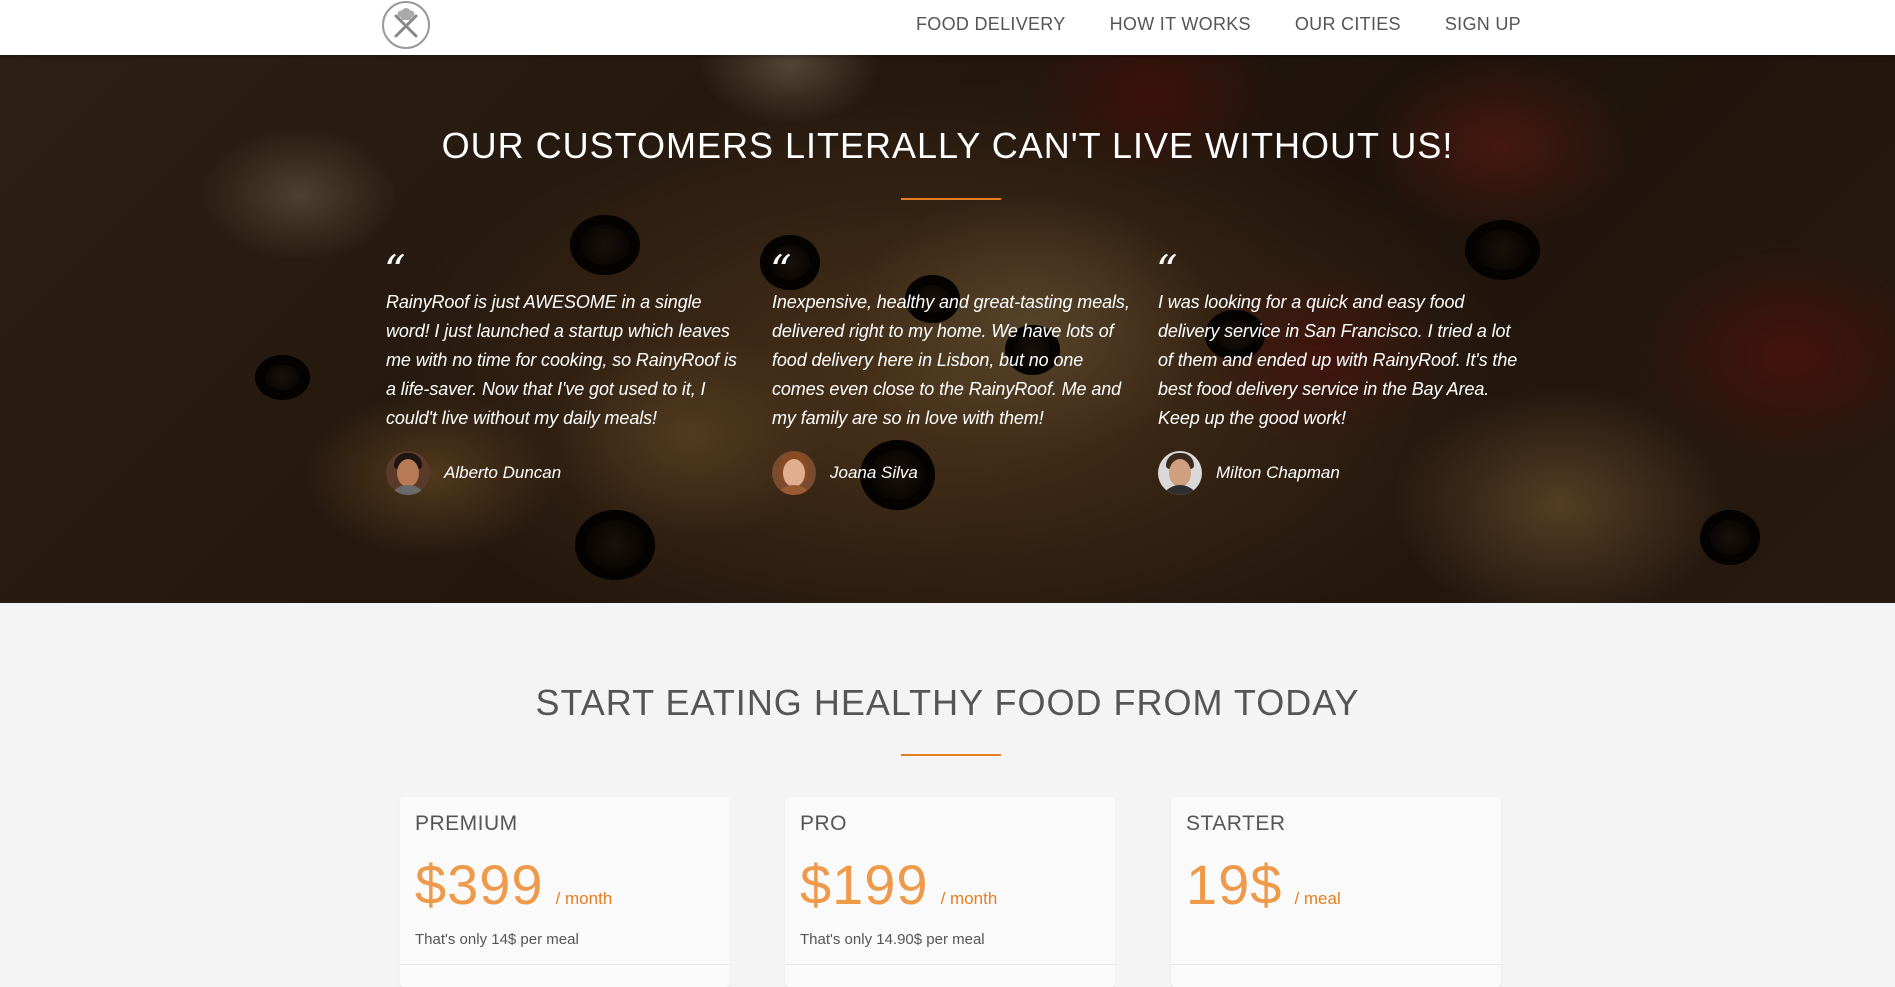 The image size is (1895, 987). I want to click on testimonial-author: Milton Chapman, so click(1338, 473).